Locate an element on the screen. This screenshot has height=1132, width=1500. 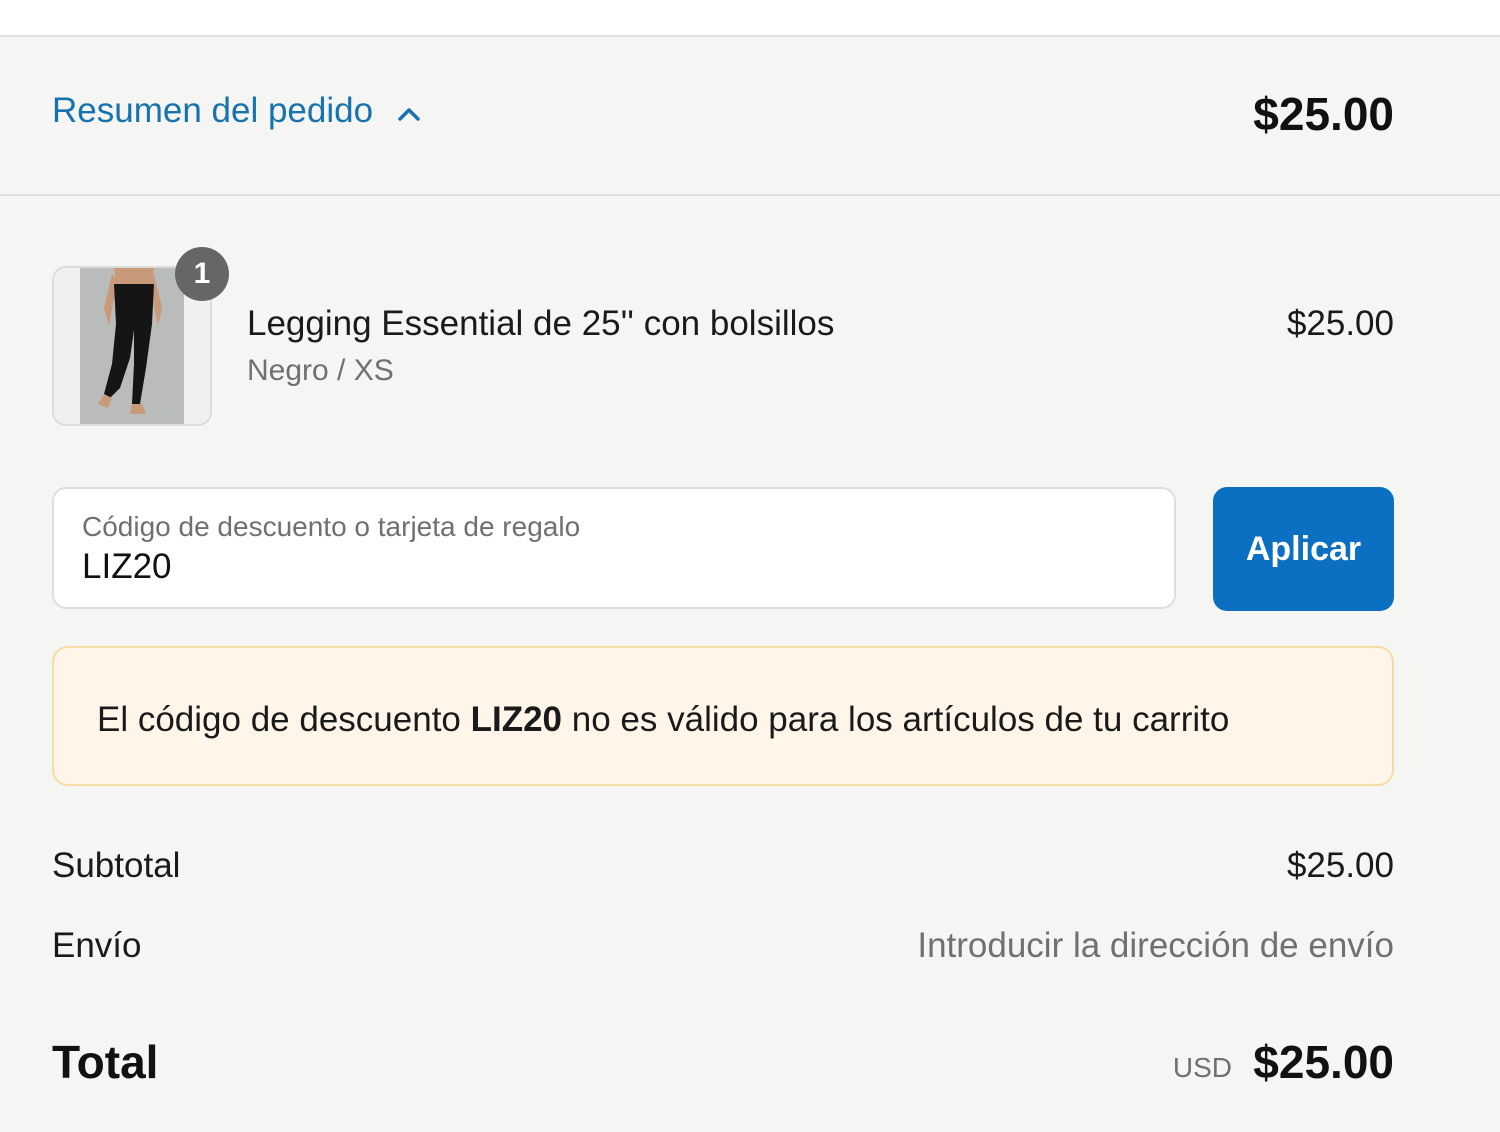
discount-code-label: Código de descuento o tarjeta de regalo is located at coordinates (331, 526).